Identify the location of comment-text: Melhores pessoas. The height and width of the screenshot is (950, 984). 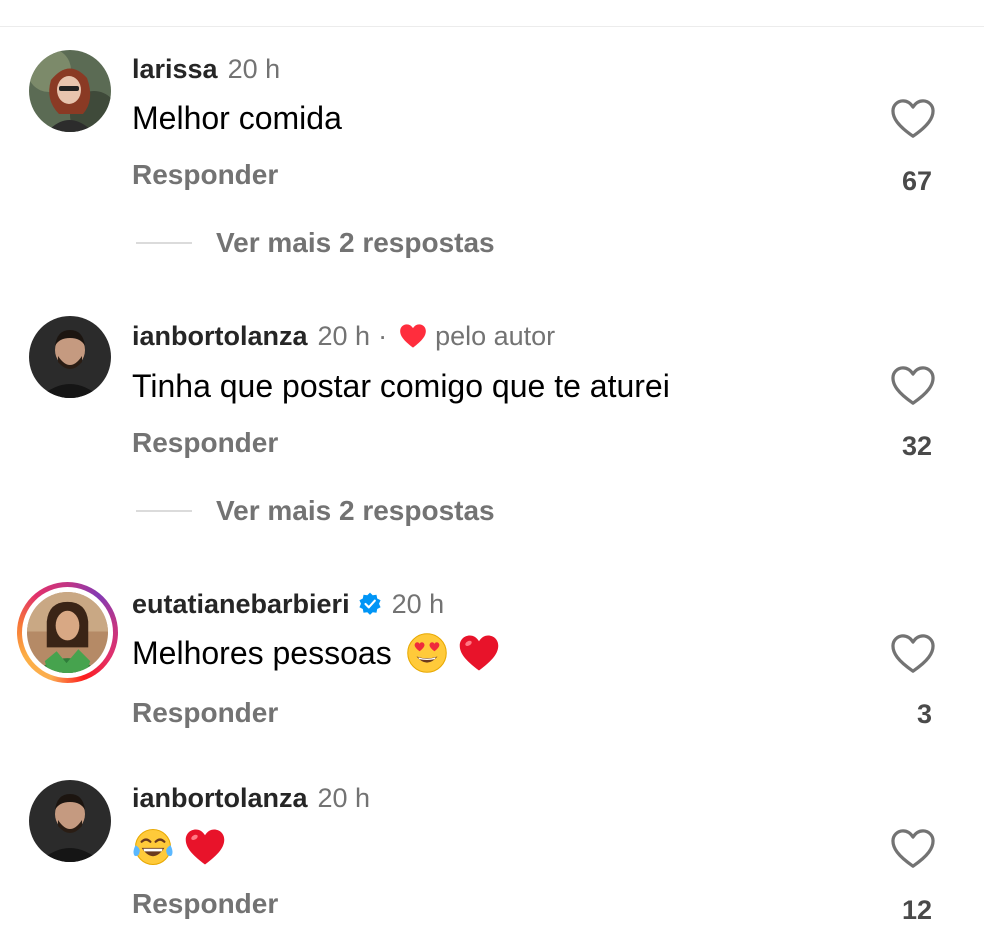
(316, 653).